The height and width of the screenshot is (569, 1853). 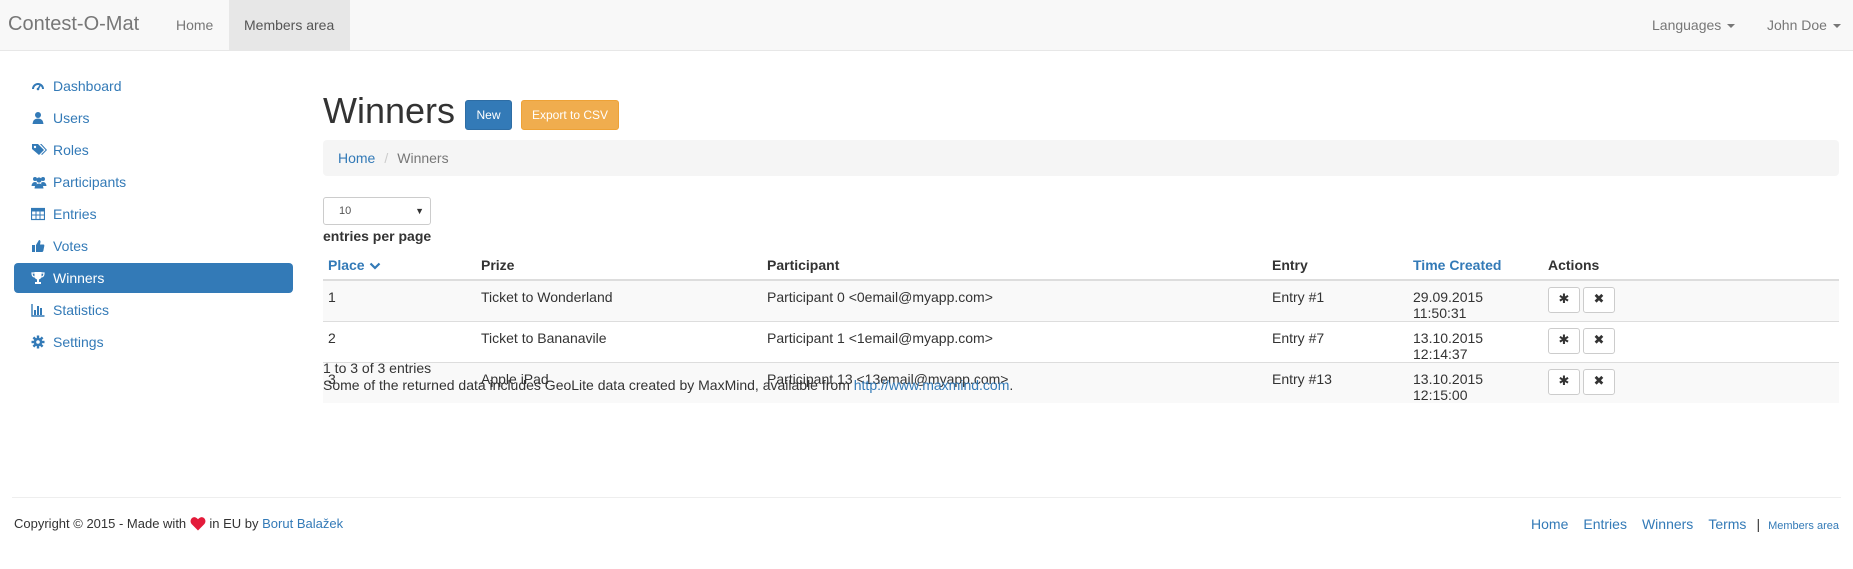 I want to click on footer-home-link: Home, so click(x=1549, y=524).